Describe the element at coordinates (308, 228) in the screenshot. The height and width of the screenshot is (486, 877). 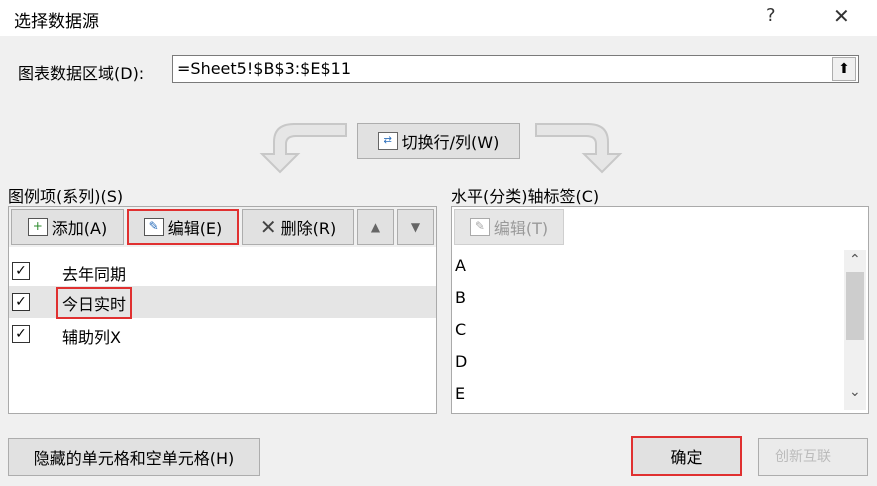
I see `delete-series-label: 删除(R)` at that location.